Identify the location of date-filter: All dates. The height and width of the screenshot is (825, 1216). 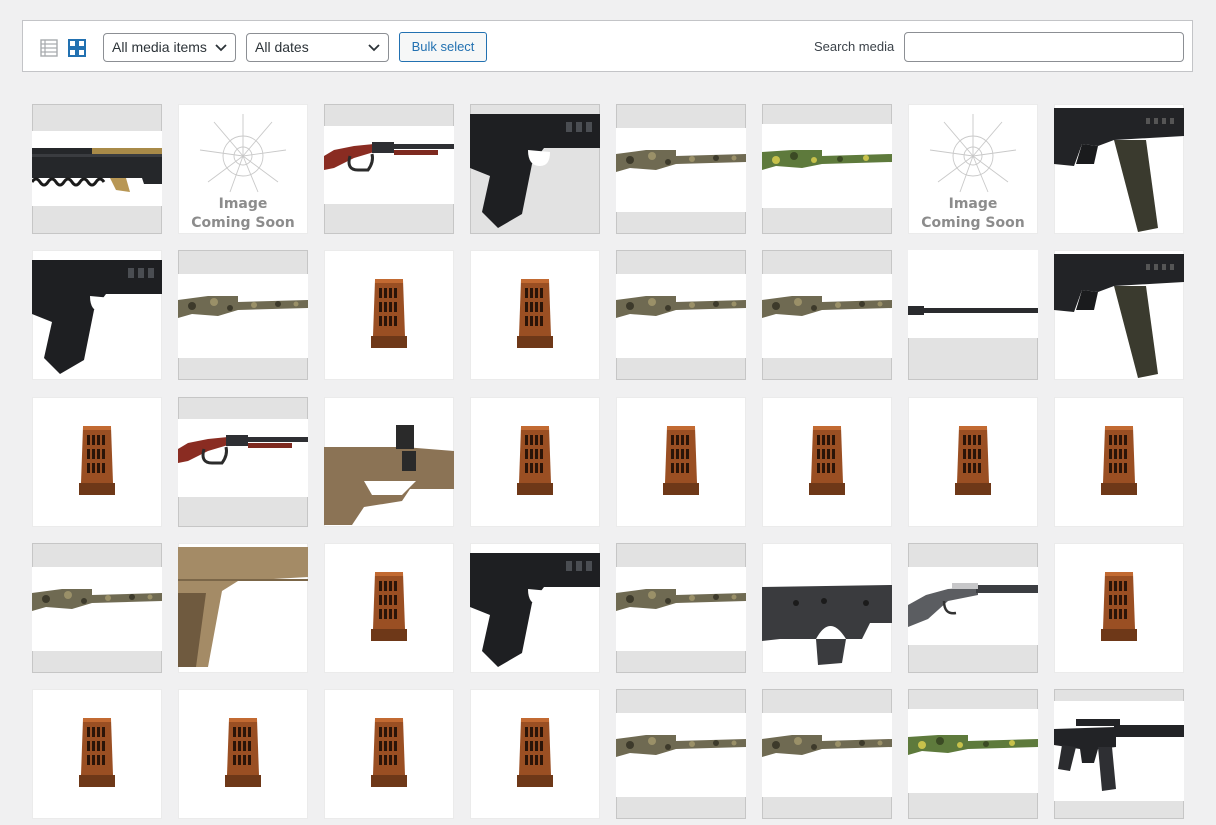
(317, 47).